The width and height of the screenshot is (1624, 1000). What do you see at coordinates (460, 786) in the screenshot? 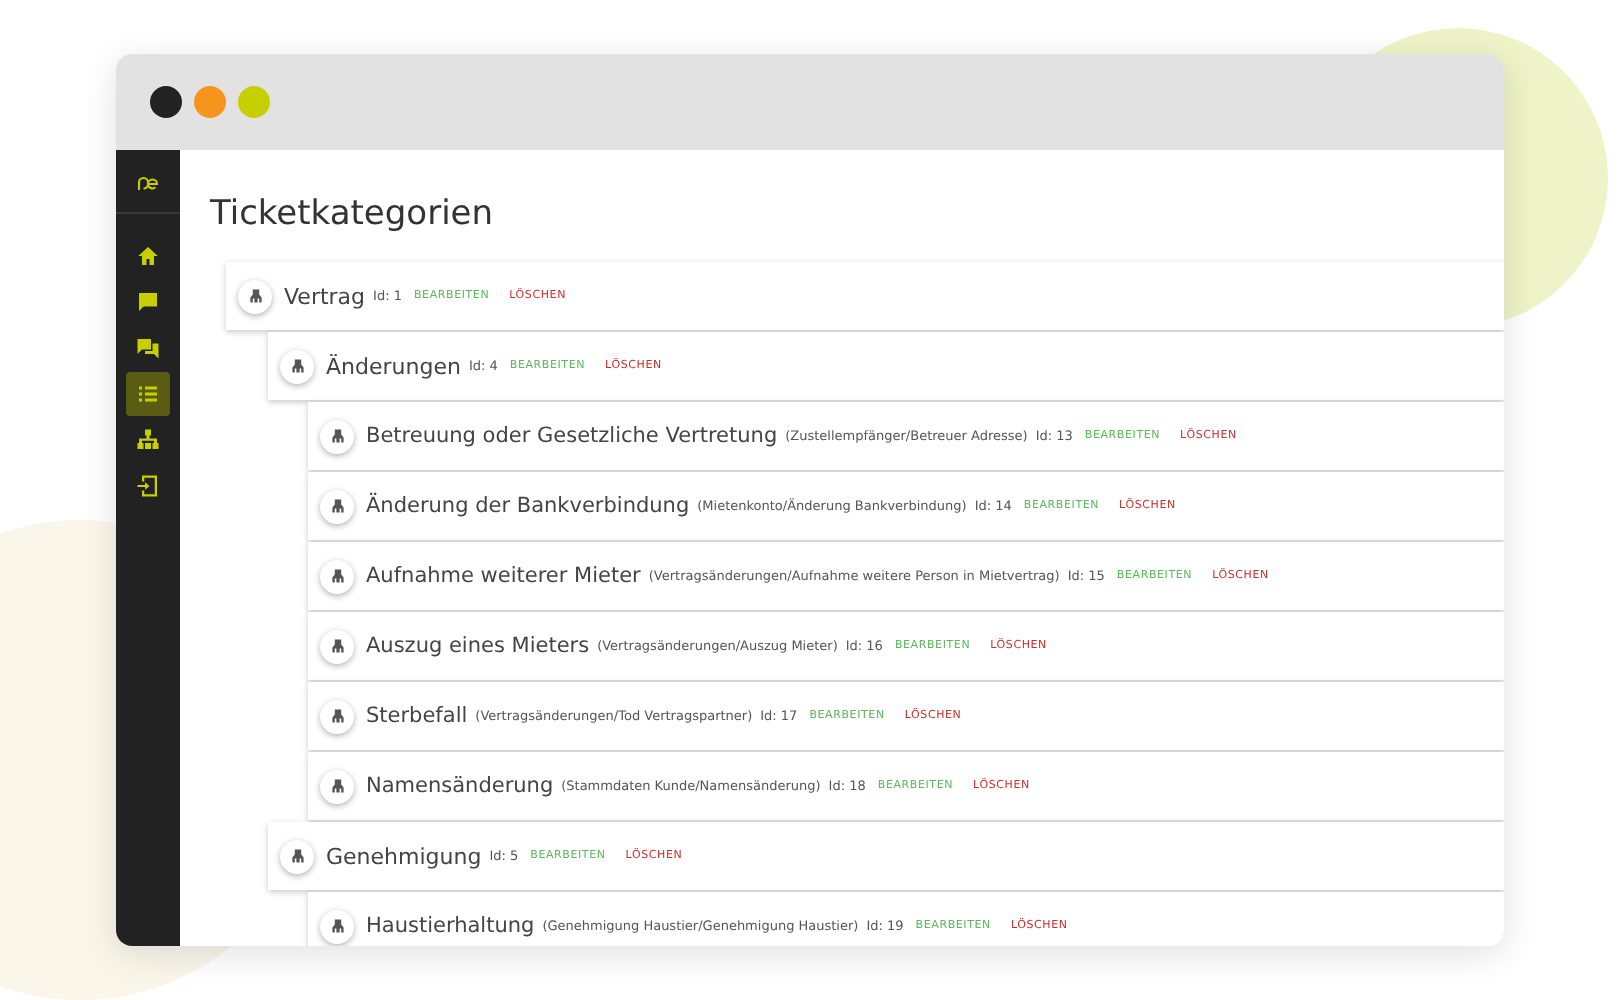
I see `category-name: Namensänderung` at bounding box center [460, 786].